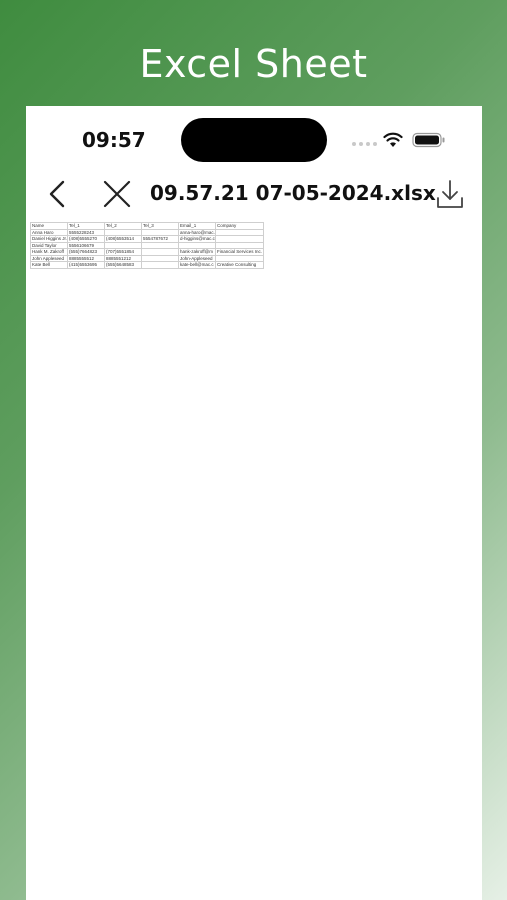 This screenshot has height=900, width=507. Describe the element at coordinates (160, 265) in the screenshot. I see `table-cell` at that location.